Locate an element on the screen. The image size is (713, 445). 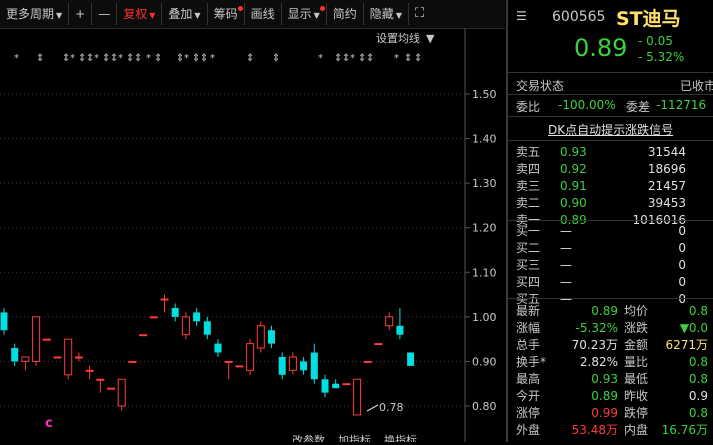
period-menu: 更多周期 ▼ is located at coordinates (35, 14).